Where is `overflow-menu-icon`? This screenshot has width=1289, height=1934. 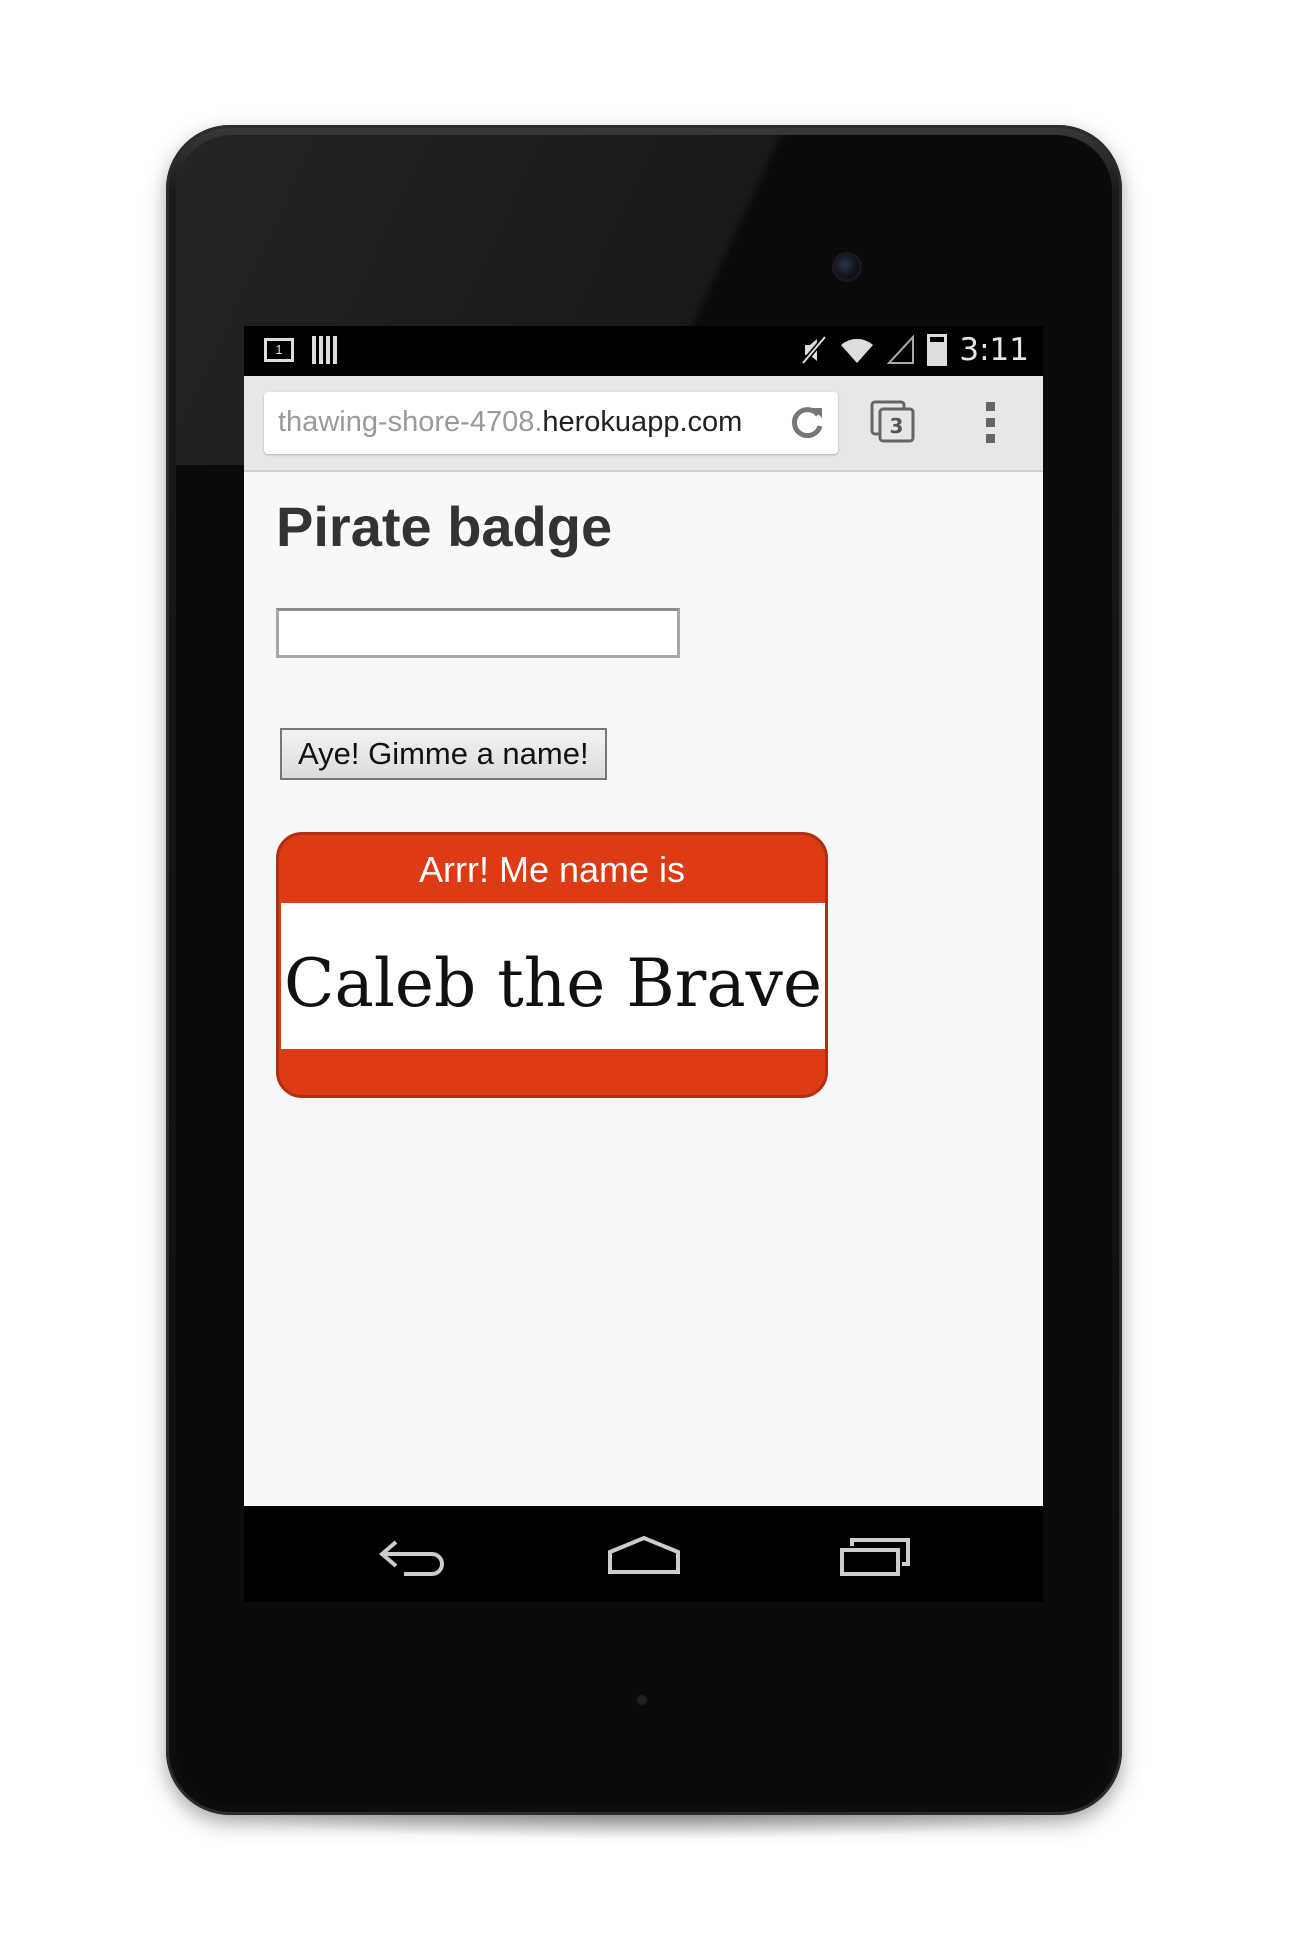
overflow-menu-icon is located at coordinates (991, 423).